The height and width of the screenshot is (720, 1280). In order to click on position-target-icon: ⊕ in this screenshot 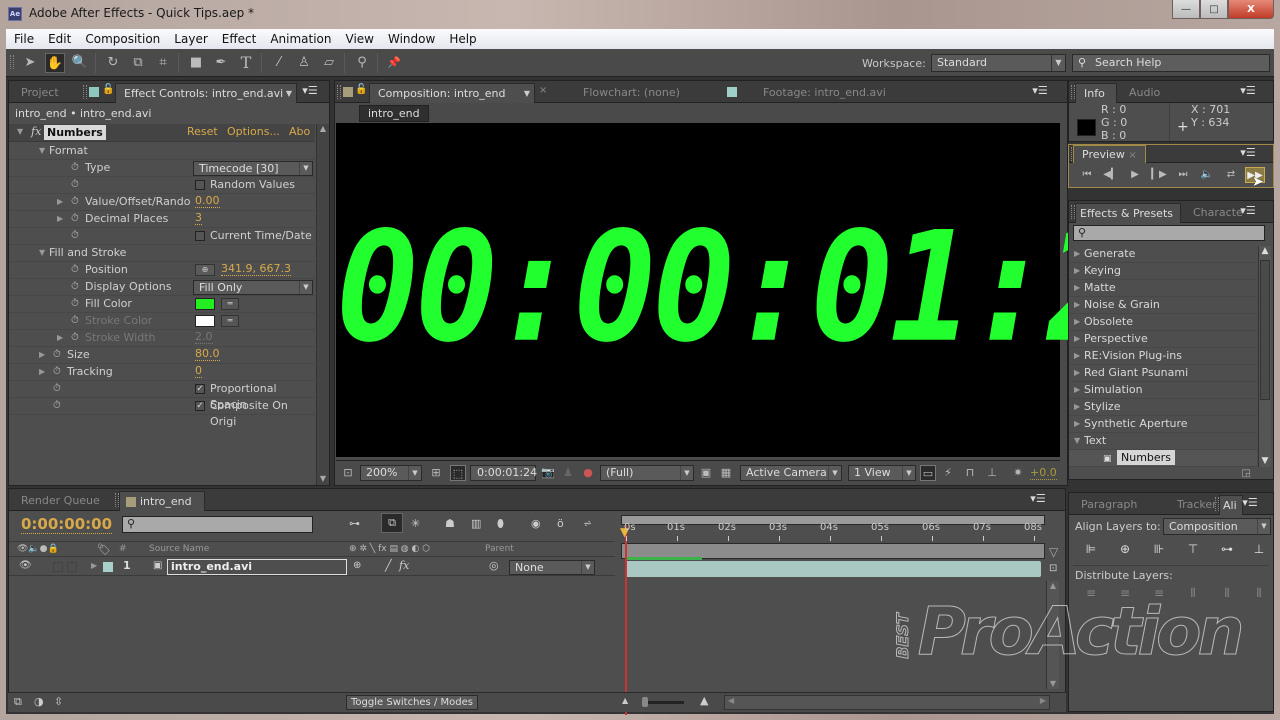, I will do `click(205, 270)`.